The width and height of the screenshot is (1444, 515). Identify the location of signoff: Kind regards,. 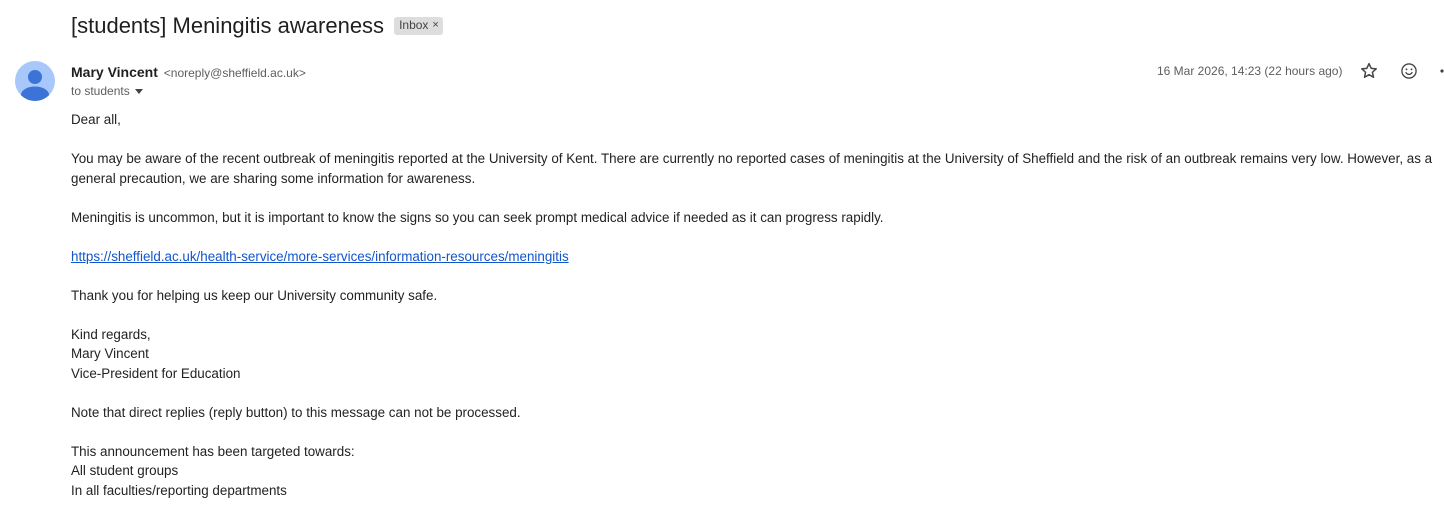
(111, 334).